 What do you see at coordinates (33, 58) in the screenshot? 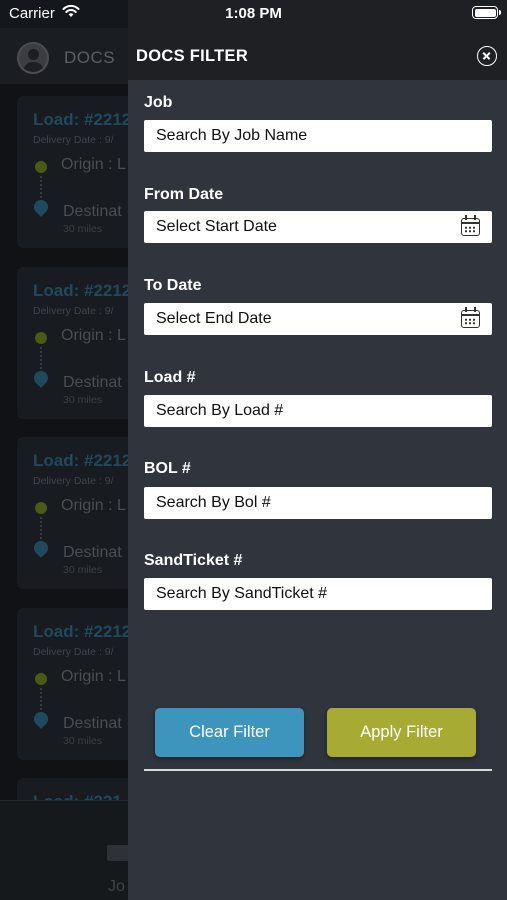
I see `avatar` at bounding box center [33, 58].